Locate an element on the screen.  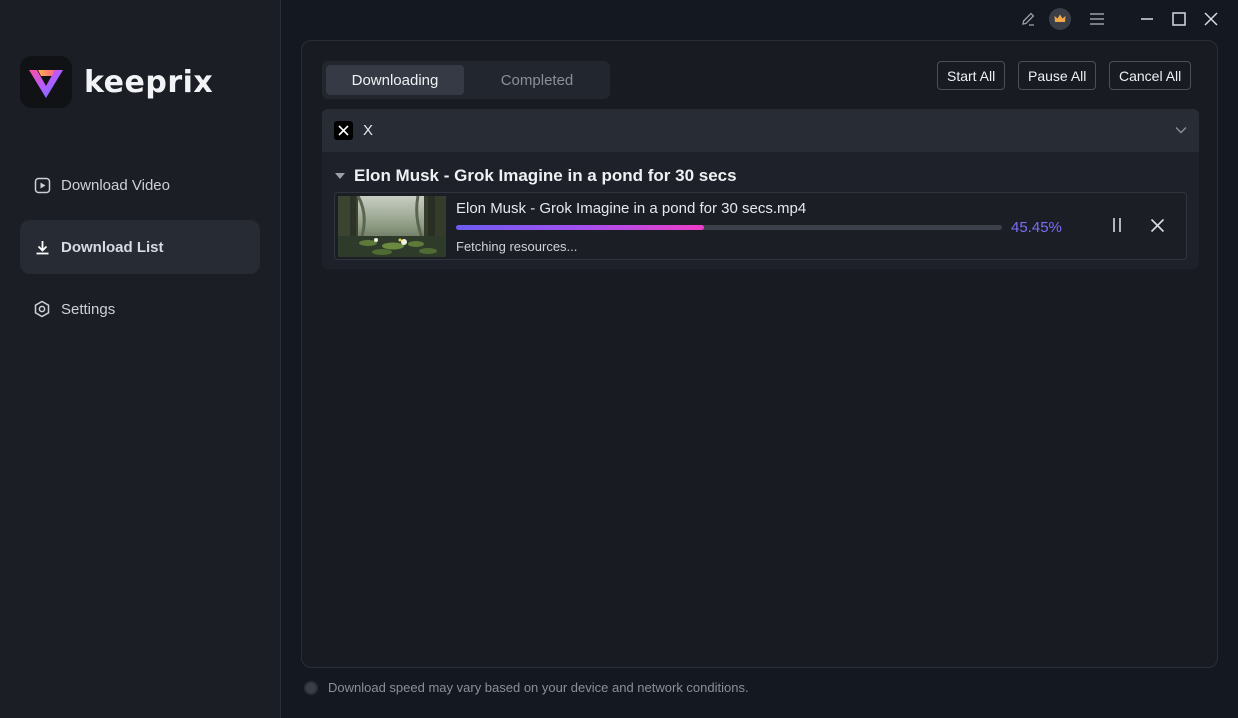
video-thumbnail is located at coordinates (392, 226).